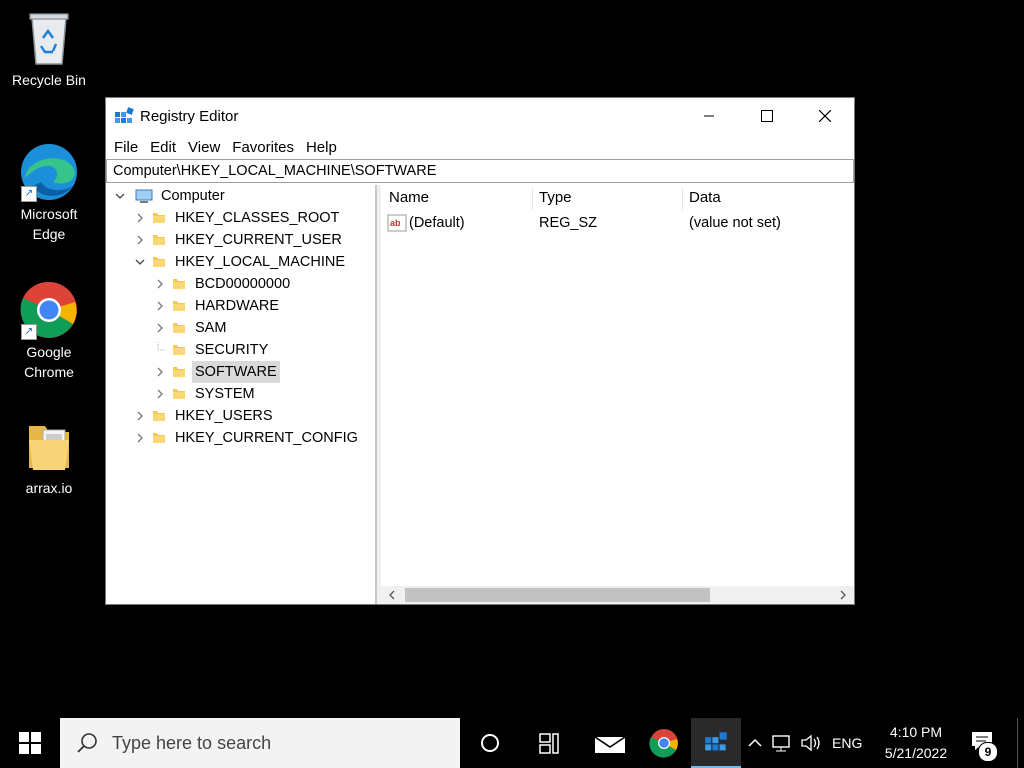 This screenshot has height=768, width=1024. Describe the element at coordinates (480, 116) in the screenshot. I see `title-bar: Registry Editor` at that location.